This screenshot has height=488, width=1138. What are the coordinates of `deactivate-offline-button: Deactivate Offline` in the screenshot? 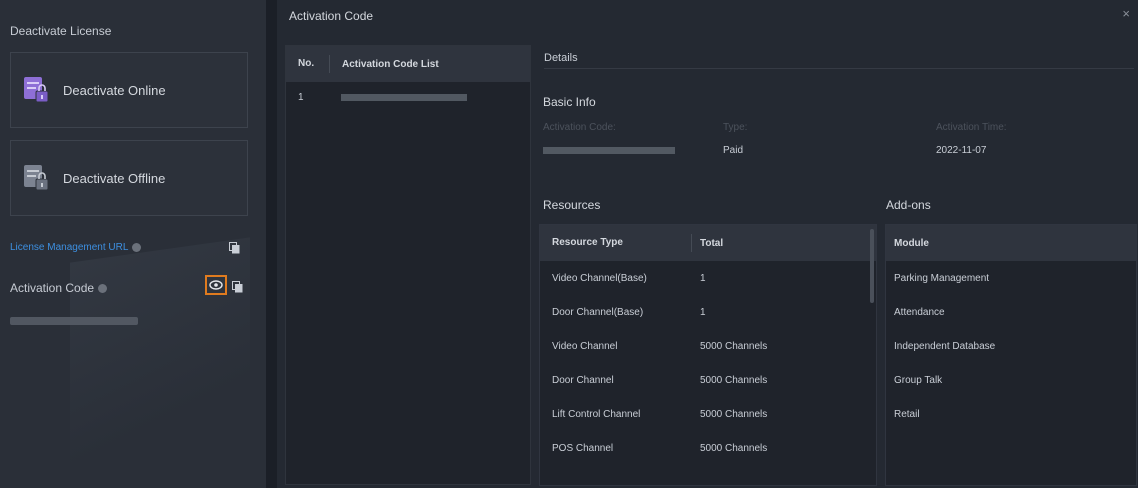 It's located at (129, 178).